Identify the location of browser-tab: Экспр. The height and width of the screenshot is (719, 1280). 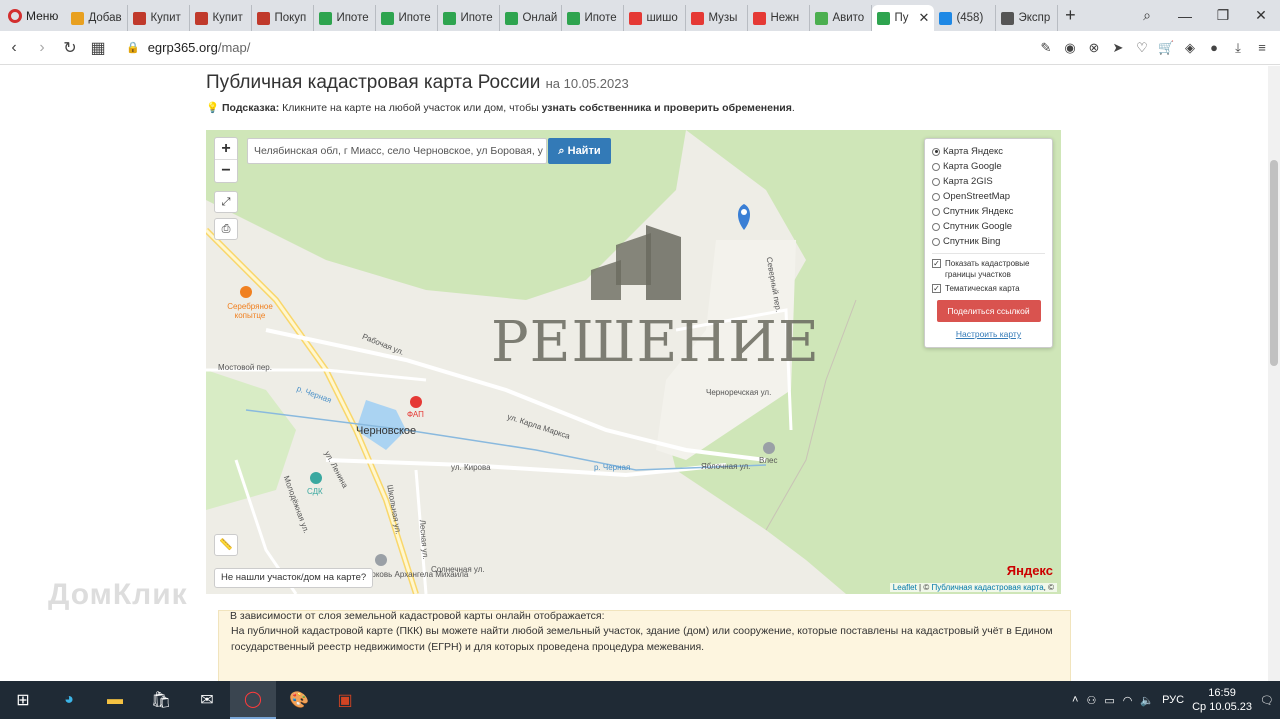
(1027, 18).